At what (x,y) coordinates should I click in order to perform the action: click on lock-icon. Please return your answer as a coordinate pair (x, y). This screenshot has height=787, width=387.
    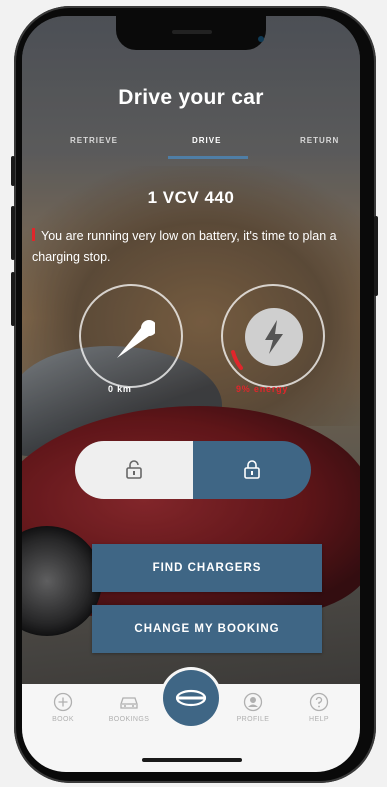
    Looking at the image, I should click on (252, 469).